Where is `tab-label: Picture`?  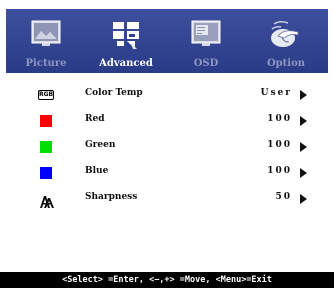
tab-label: Picture is located at coordinates (46, 63).